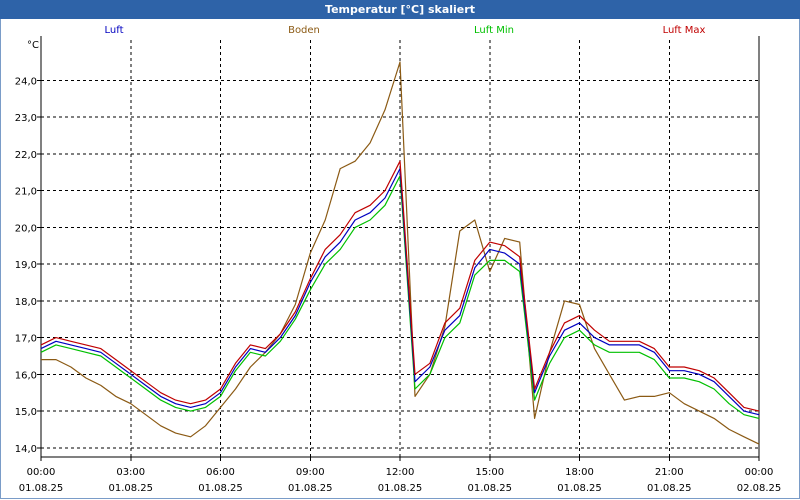 This screenshot has height=500, width=800. I want to click on y-tick-label: 18,0, so click(26, 302).